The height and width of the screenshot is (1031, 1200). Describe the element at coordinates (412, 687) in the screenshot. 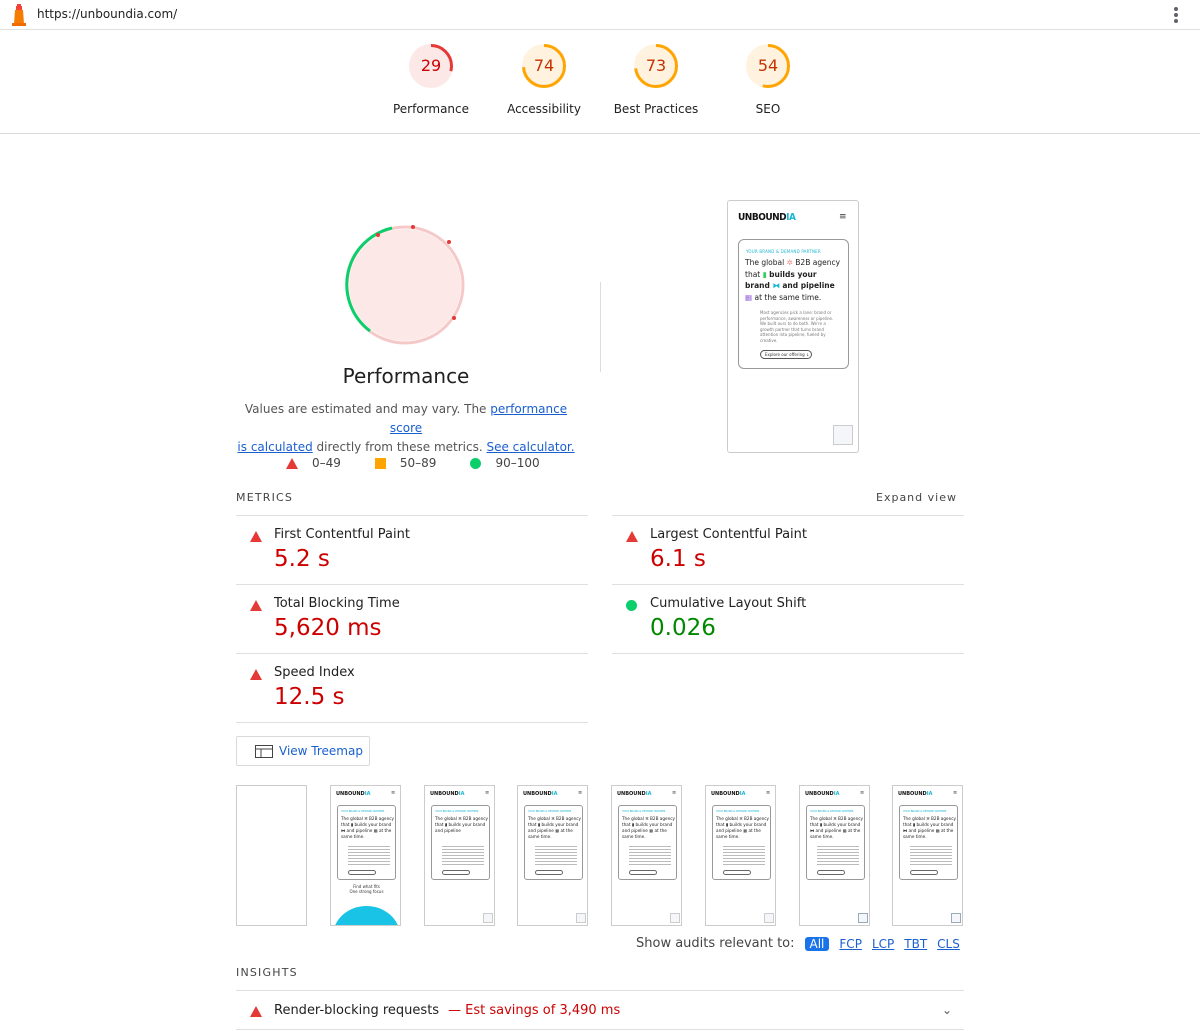

I see `metric-si: Speed Index 12.5 s` at that location.